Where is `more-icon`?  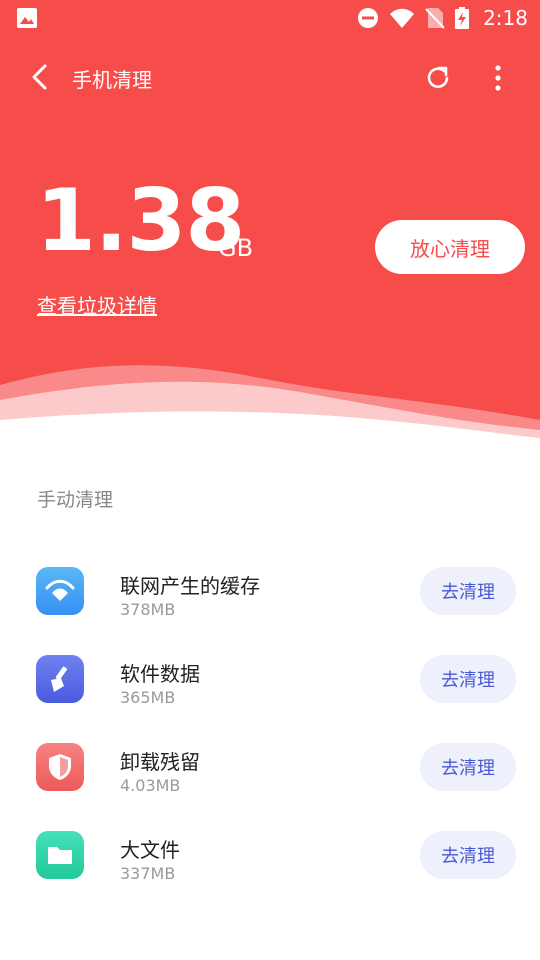
more-icon is located at coordinates (498, 78).